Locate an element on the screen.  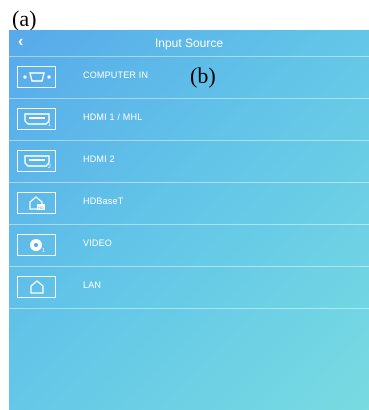
page-title: Input Source is located at coordinates (189, 43).